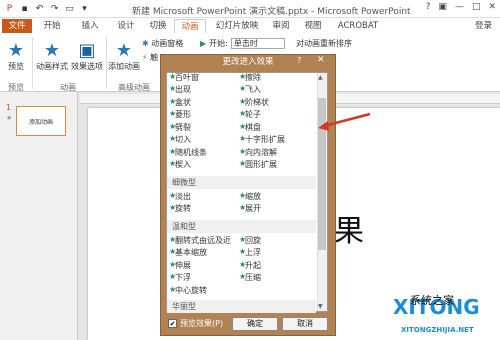  I want to click on effect-item: 缩放, so click(253, 196).